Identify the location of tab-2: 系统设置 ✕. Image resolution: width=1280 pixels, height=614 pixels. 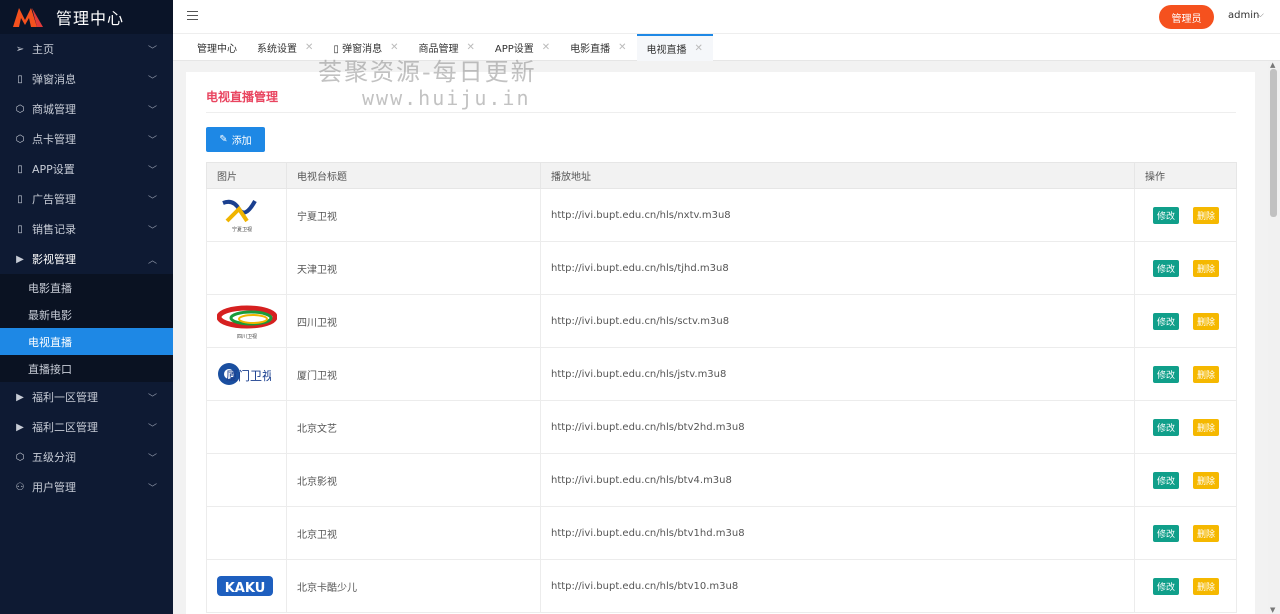
(285, 47).